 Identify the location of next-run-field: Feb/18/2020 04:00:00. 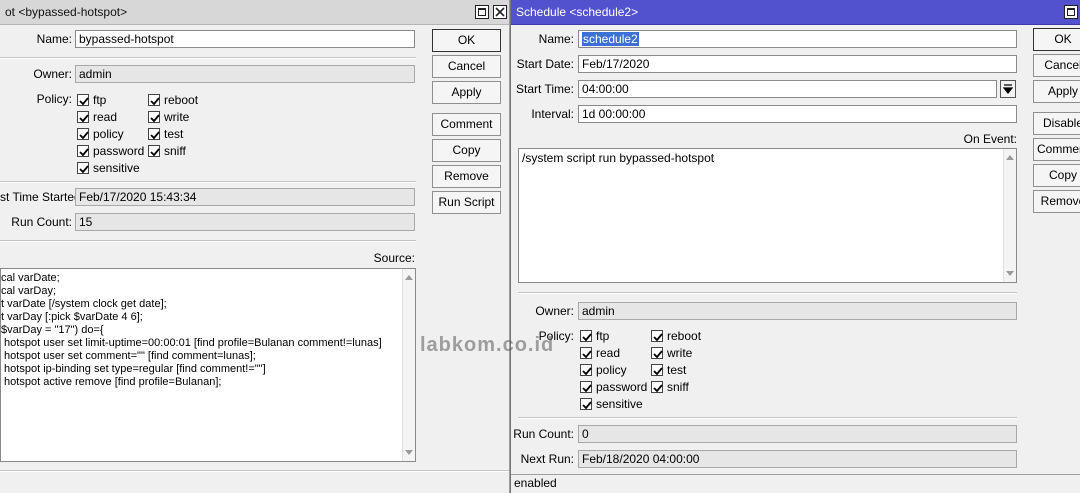
(797, 459).